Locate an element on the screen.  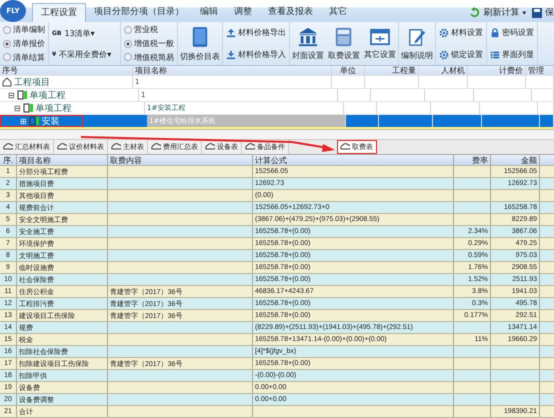
column-header: 金额 is located at coordinates (515, 160).